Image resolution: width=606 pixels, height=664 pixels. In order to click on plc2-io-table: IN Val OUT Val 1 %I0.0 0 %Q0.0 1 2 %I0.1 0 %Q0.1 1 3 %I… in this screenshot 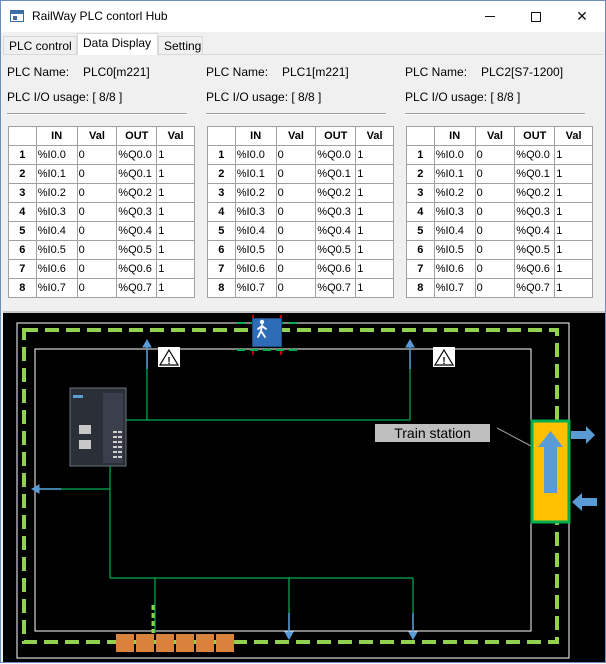, I will do `click(499, 212)`.